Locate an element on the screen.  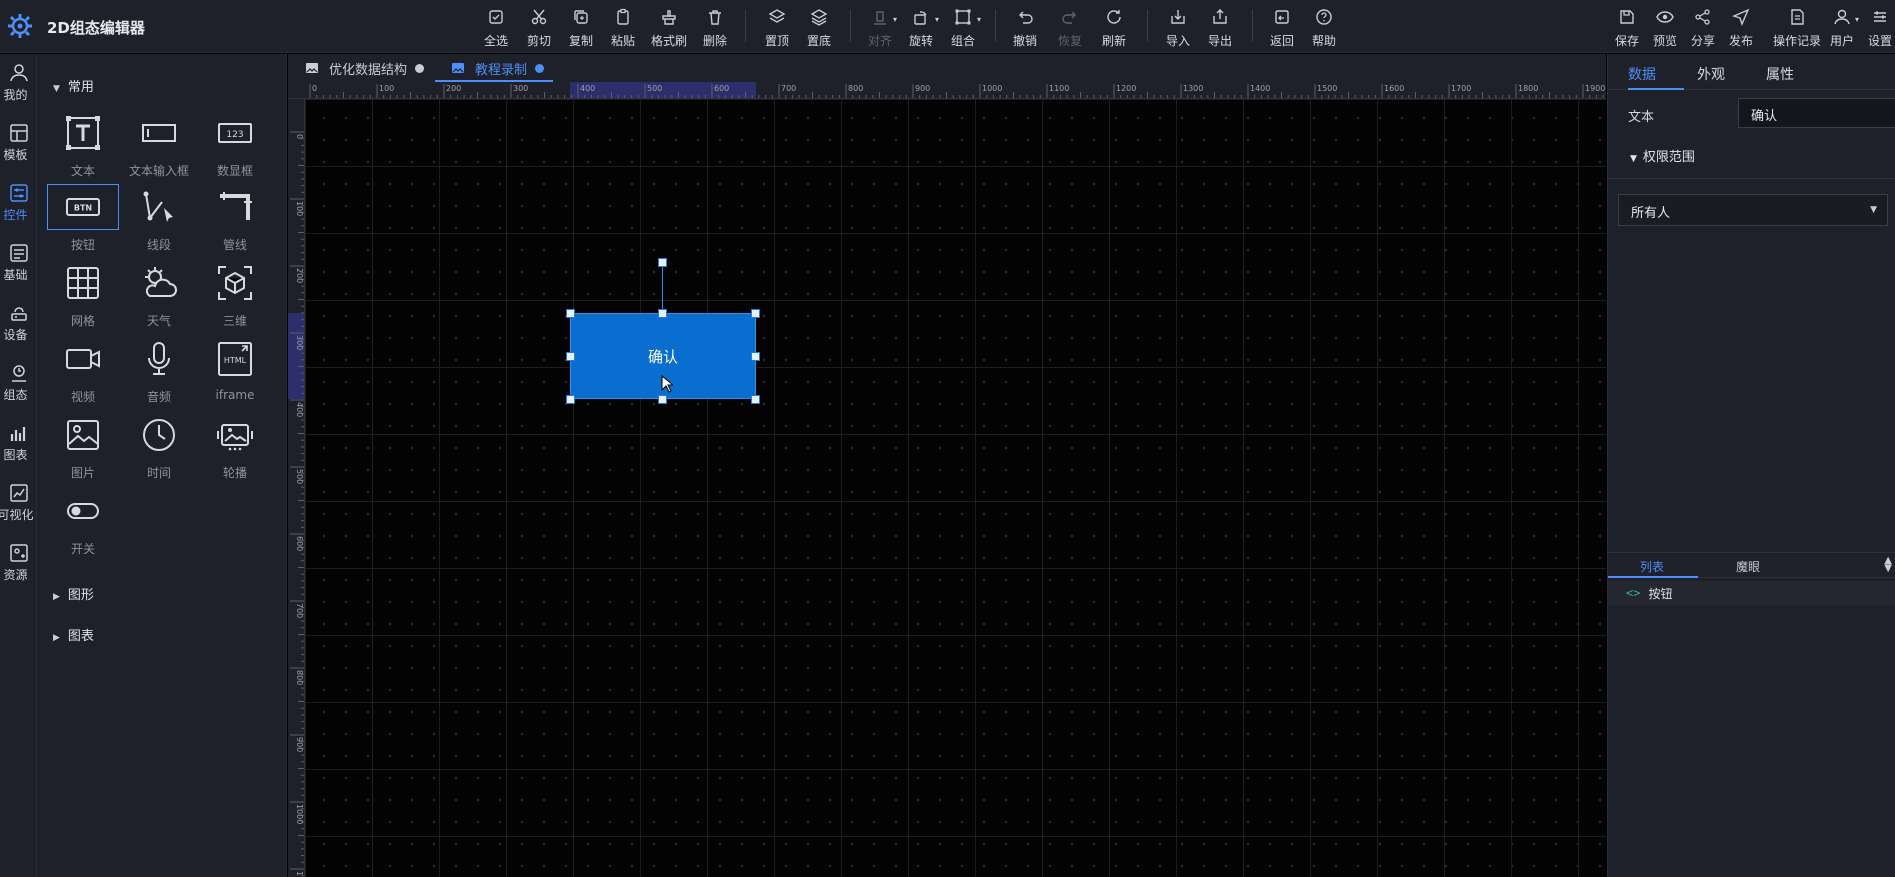
component-text: 文本 is located at coordinates (83, 145).